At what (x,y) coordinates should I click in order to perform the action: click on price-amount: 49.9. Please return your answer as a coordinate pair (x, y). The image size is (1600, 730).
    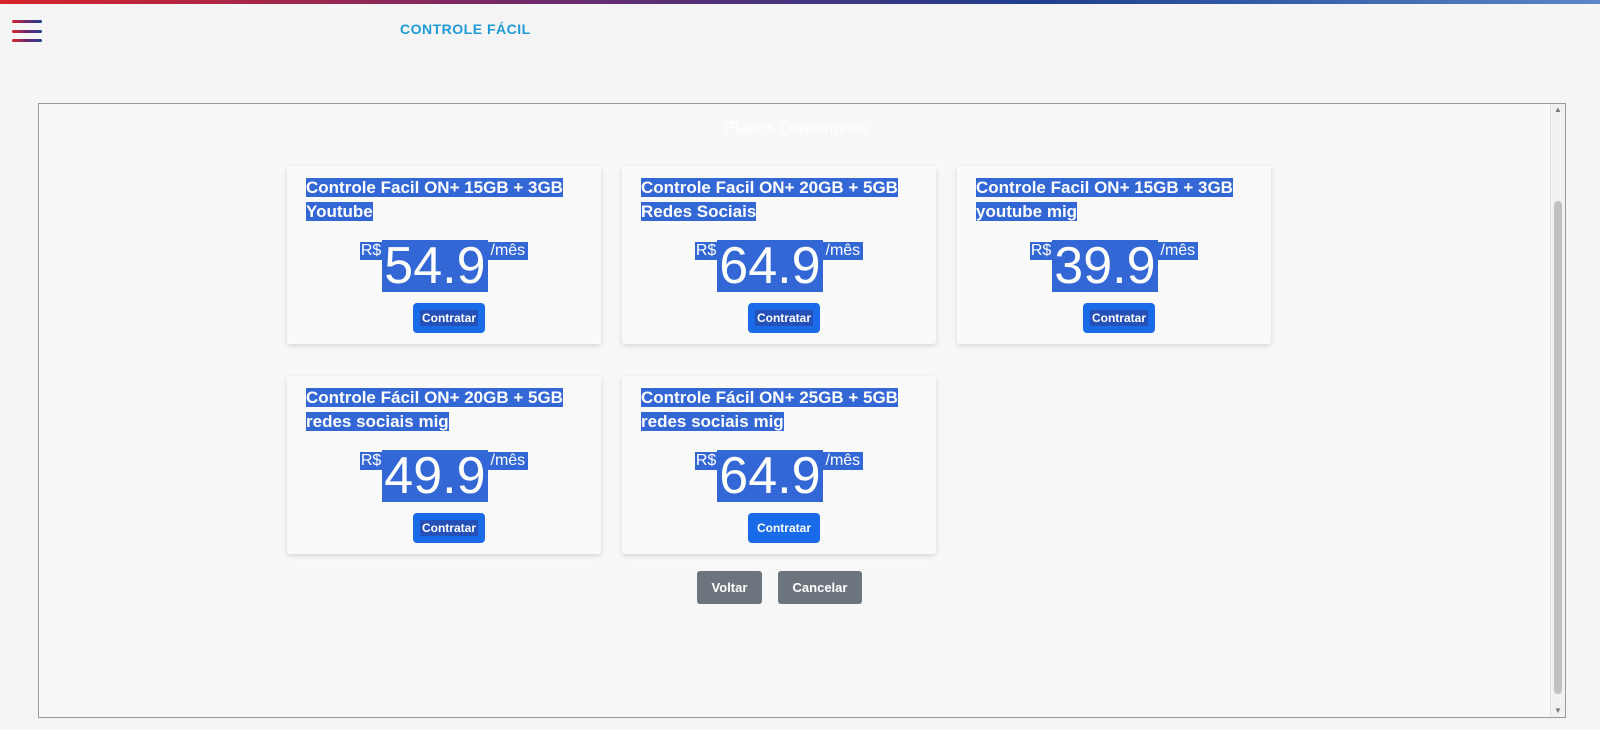
    Looking at the image, I should click on (435, 476).